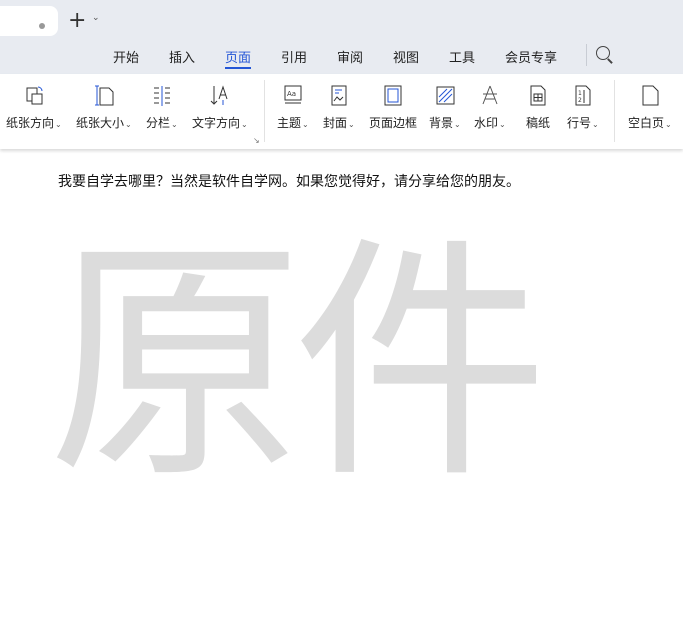  What do you see at coordinates (490, 95) in the screenshot?
I see `watermark-icon` at bounding box center [490, 95].